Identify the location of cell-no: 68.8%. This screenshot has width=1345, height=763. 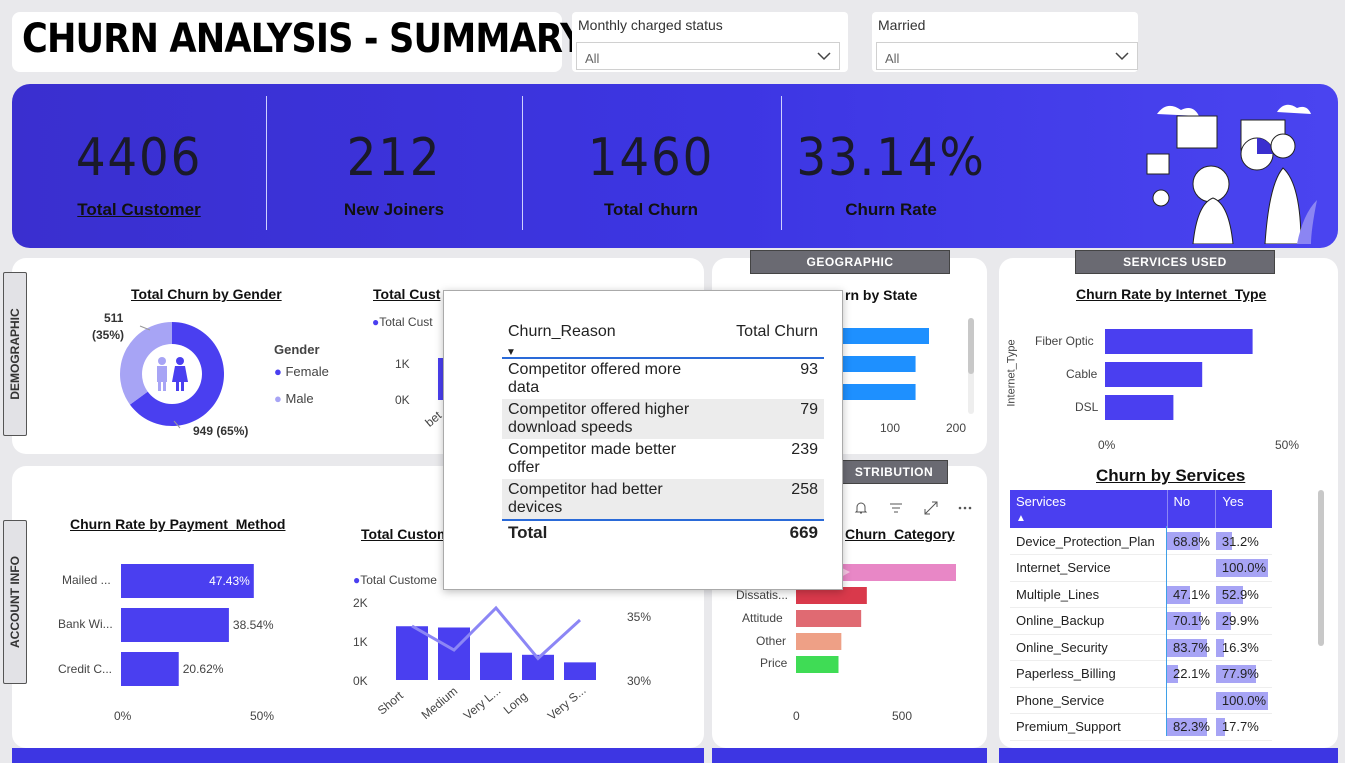
(1191, 541).